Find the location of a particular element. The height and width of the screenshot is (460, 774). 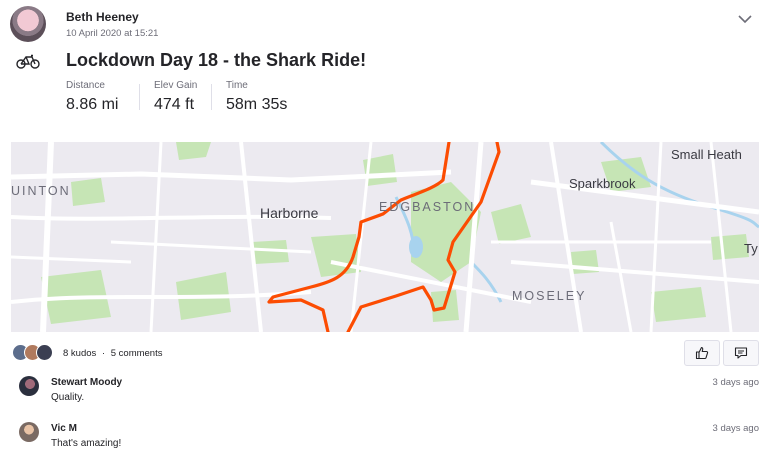

stat-label: Time is located at coordinates (237, 85).